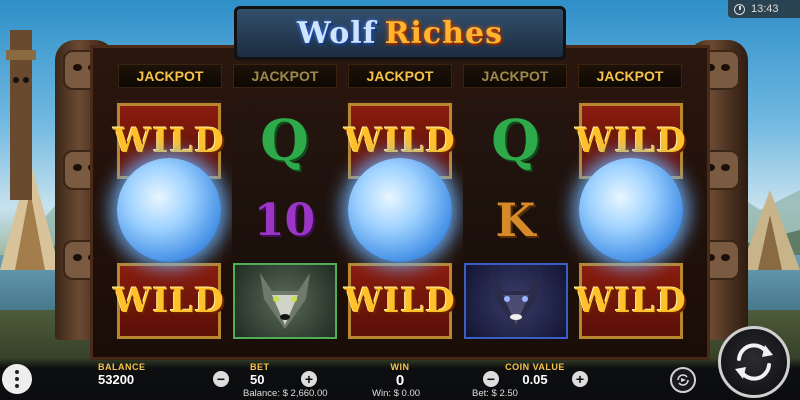  Describe the element at coordinates (260, 367) in the screenshot. I see `bet-label: BET` at that location.